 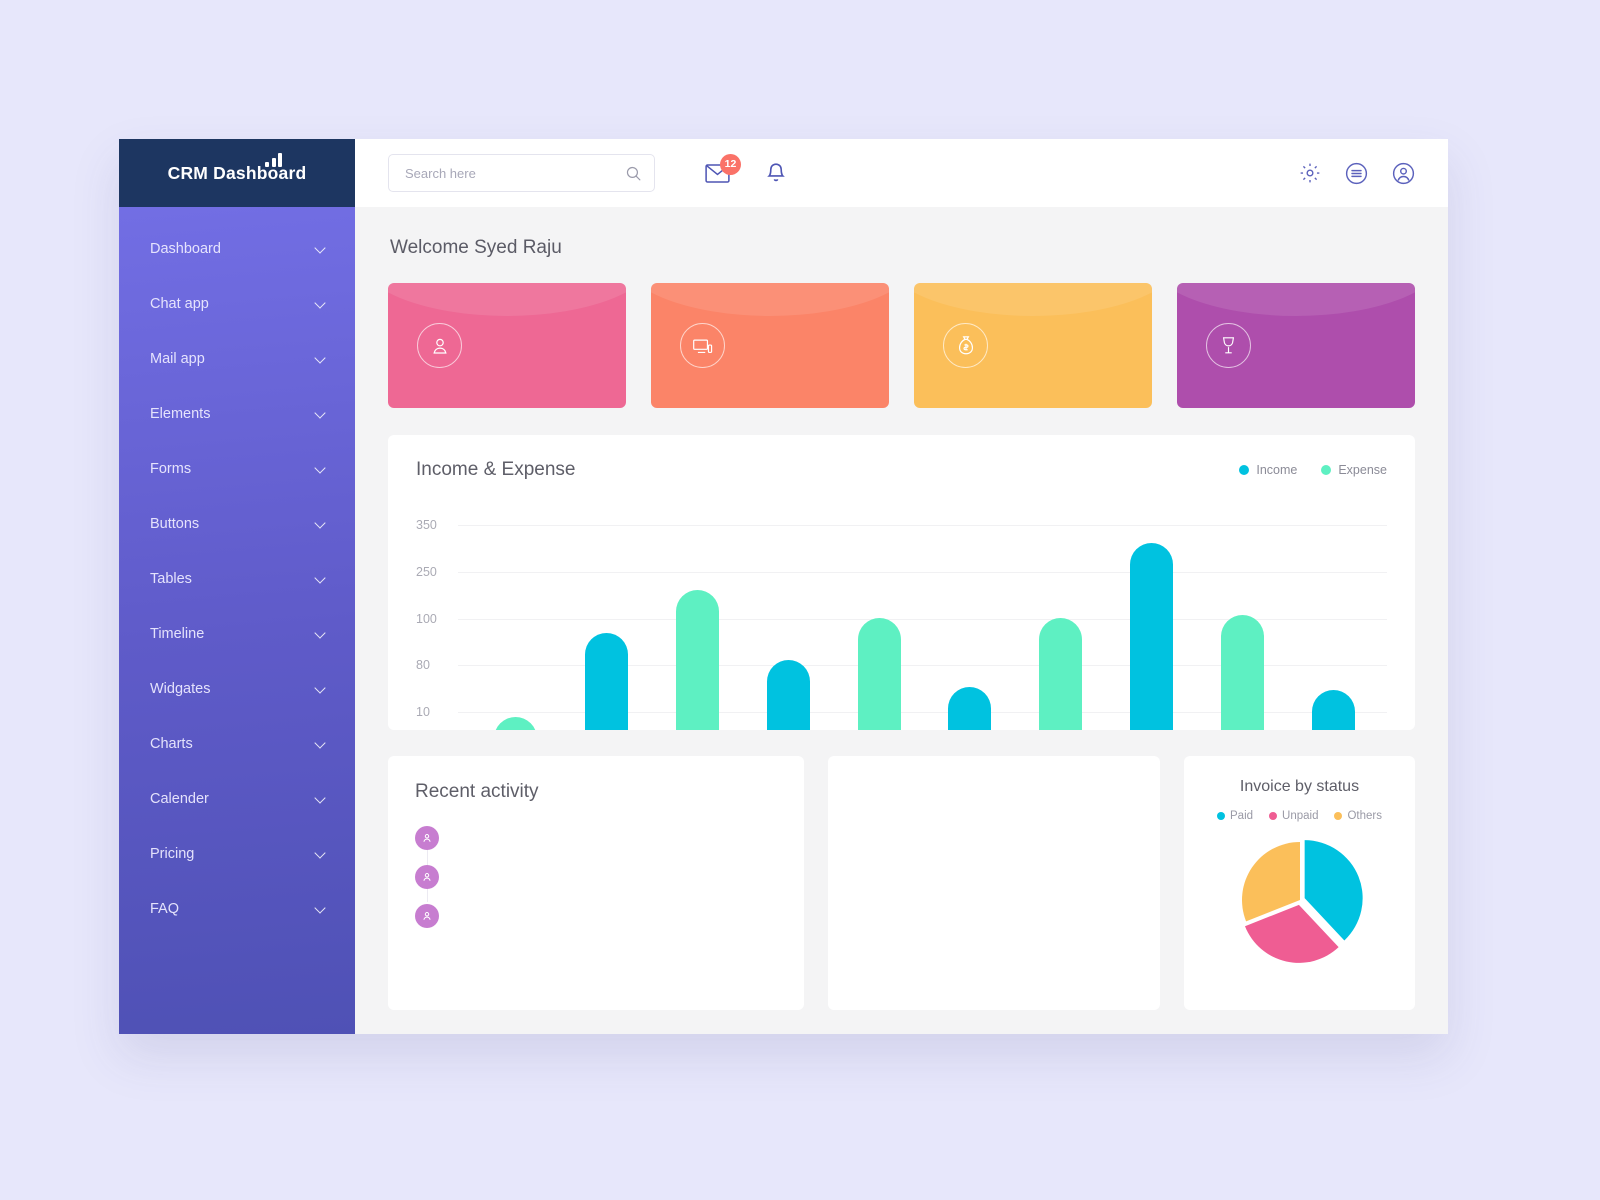 What do you see at coordinates (237, 908) in the screenshot?
I see `sidebar-item-faq: FAQ` at bounding box center [237, 908].